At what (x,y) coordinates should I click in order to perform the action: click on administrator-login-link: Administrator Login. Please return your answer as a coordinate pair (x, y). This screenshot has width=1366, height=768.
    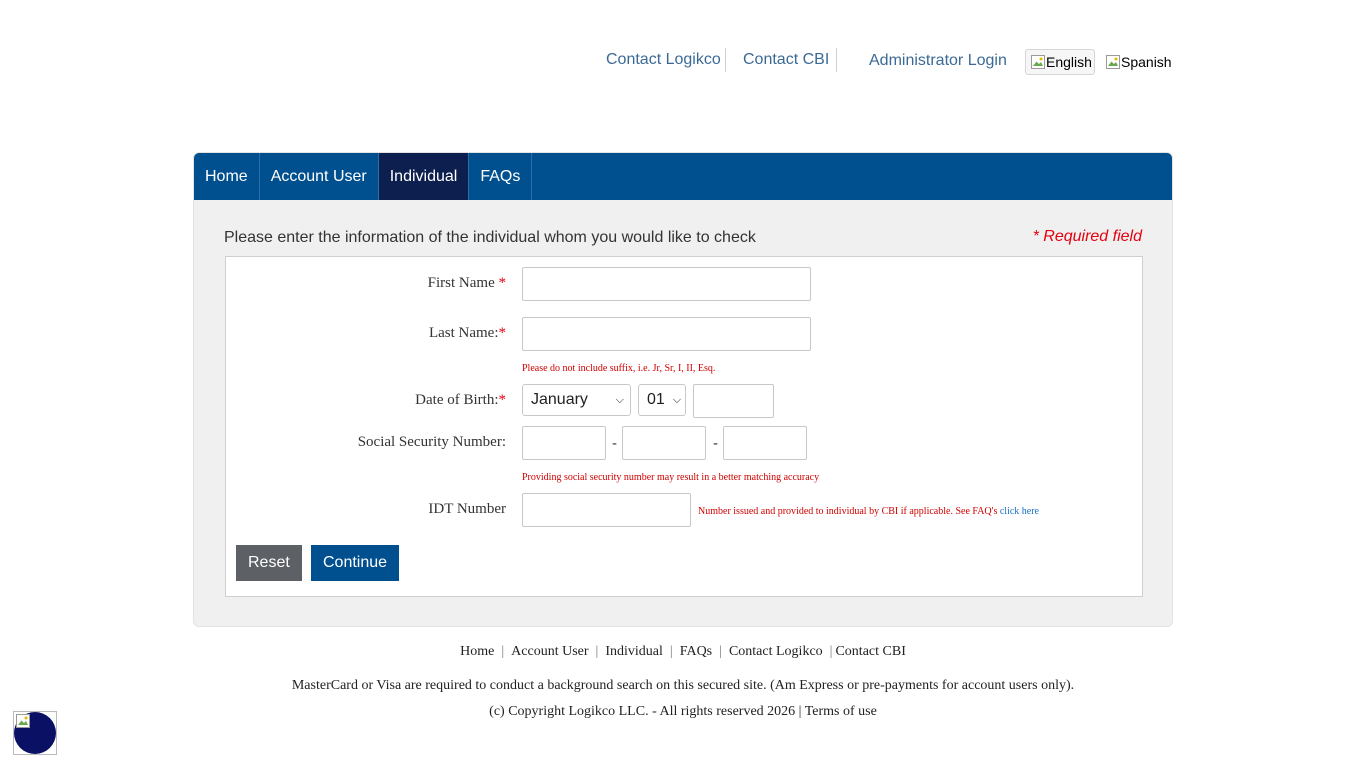
    Looking at the image, I should click on (938, 61).